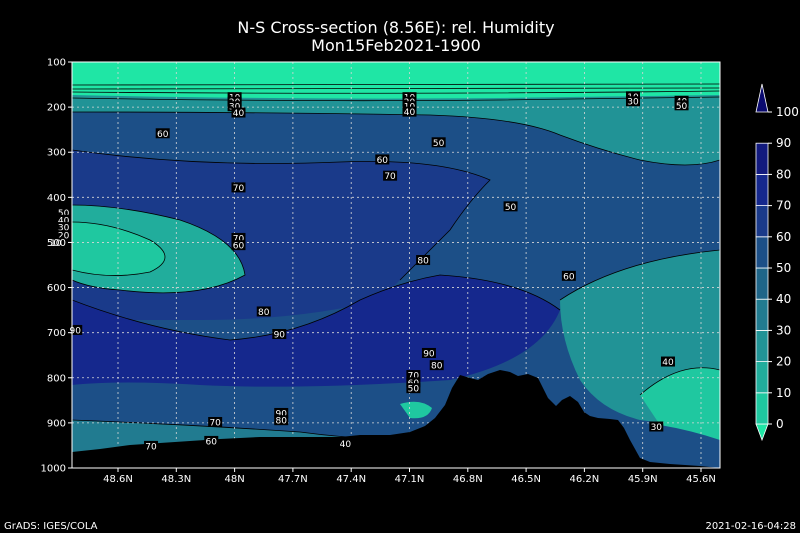 This screenshot has height=533, width=800. Describe the element at coordinates (468, 479) in the screenshot. I see `x-tick-label: 46.8N` at that location.